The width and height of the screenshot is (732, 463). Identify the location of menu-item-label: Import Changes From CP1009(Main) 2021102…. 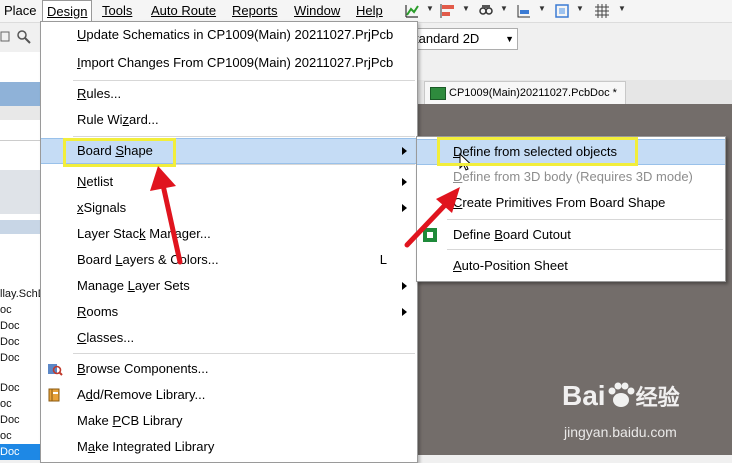
(235, 62).